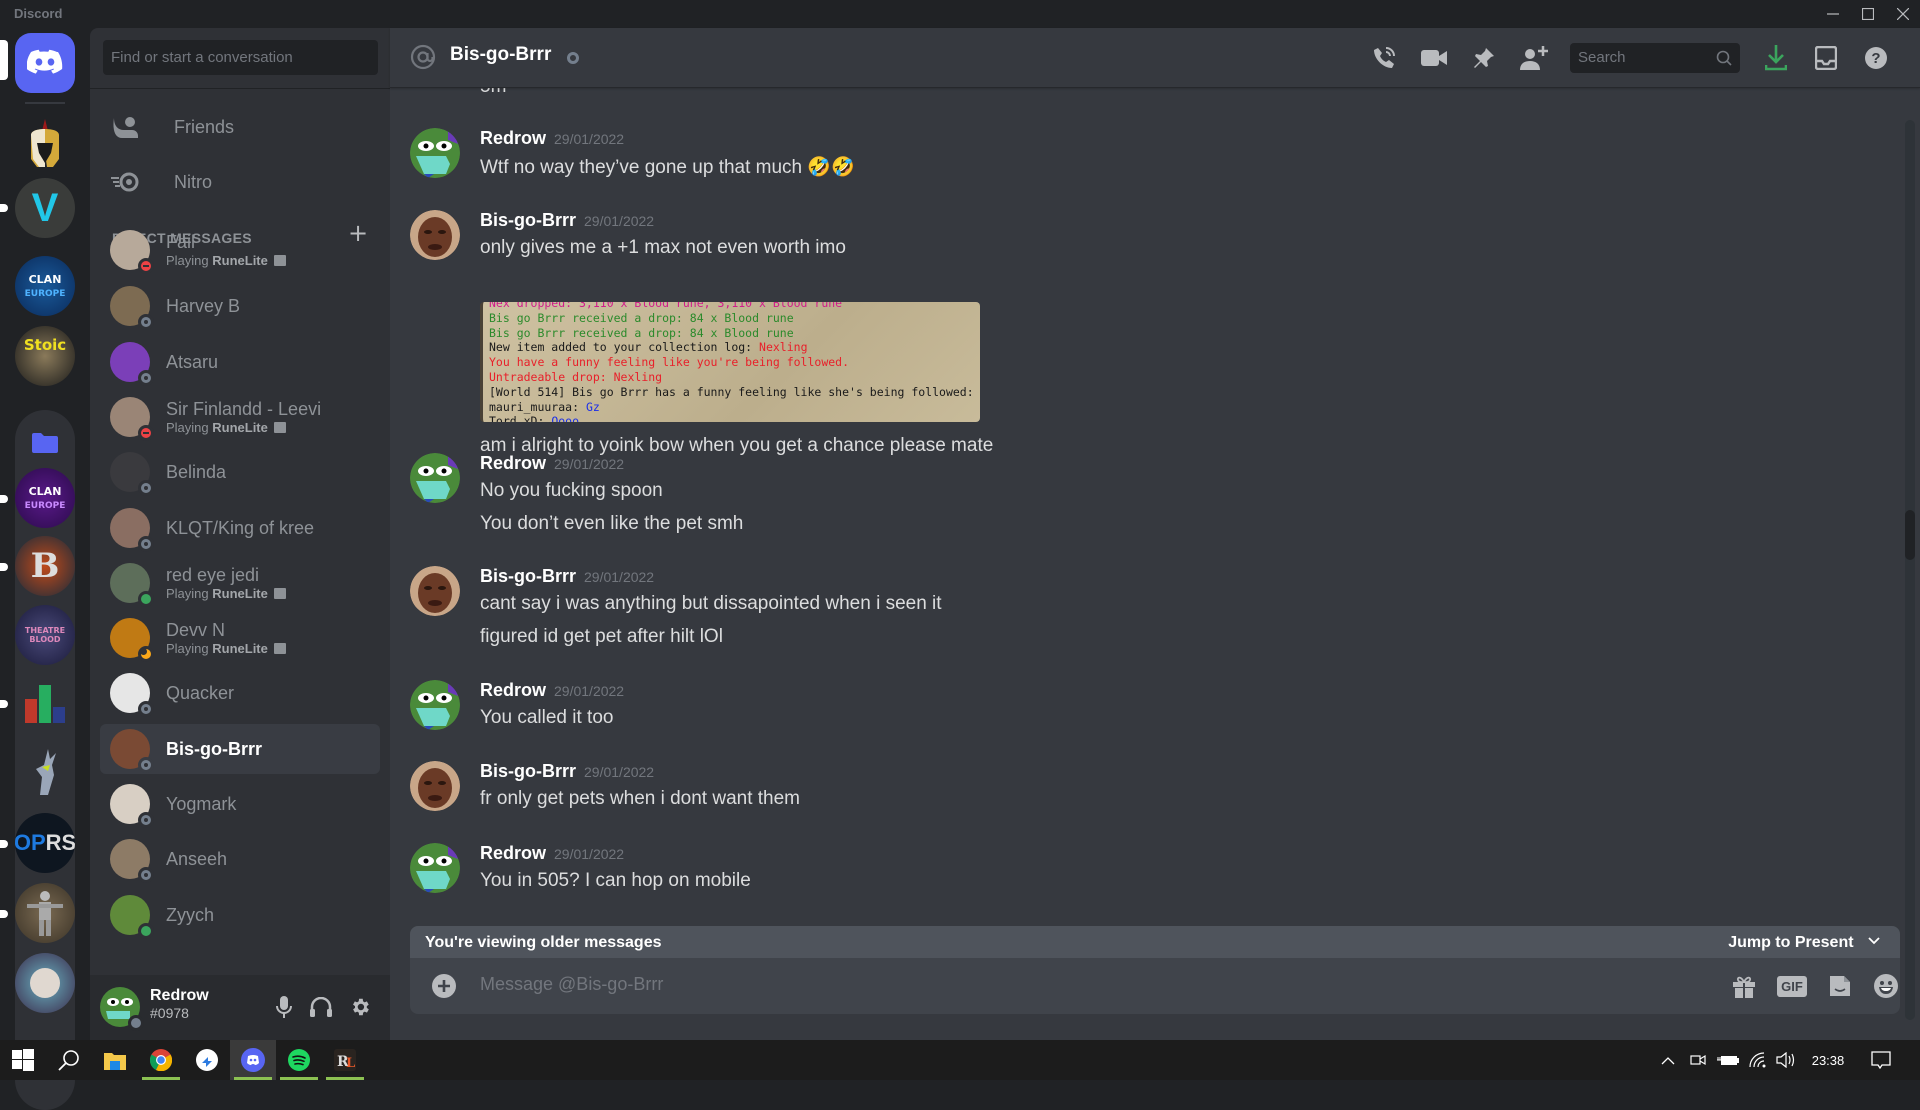 Image resolution: width=1920 pixels, height=1110 pixels. I want to click on emoji-button, so click(1886, 986).